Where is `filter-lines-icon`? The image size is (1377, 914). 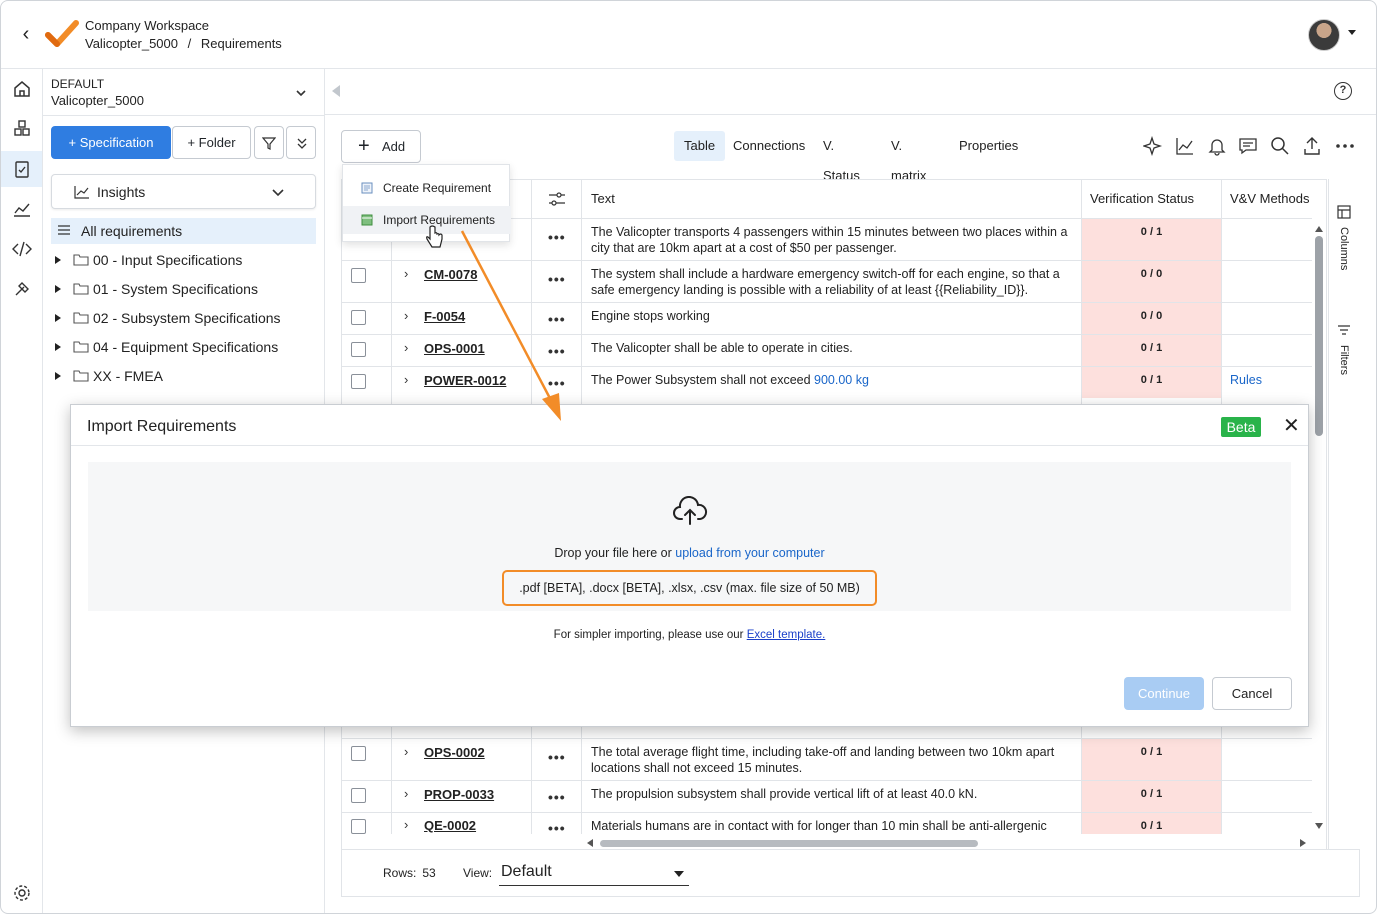 filter-lines-icon is located at coordinates (1344, 330).